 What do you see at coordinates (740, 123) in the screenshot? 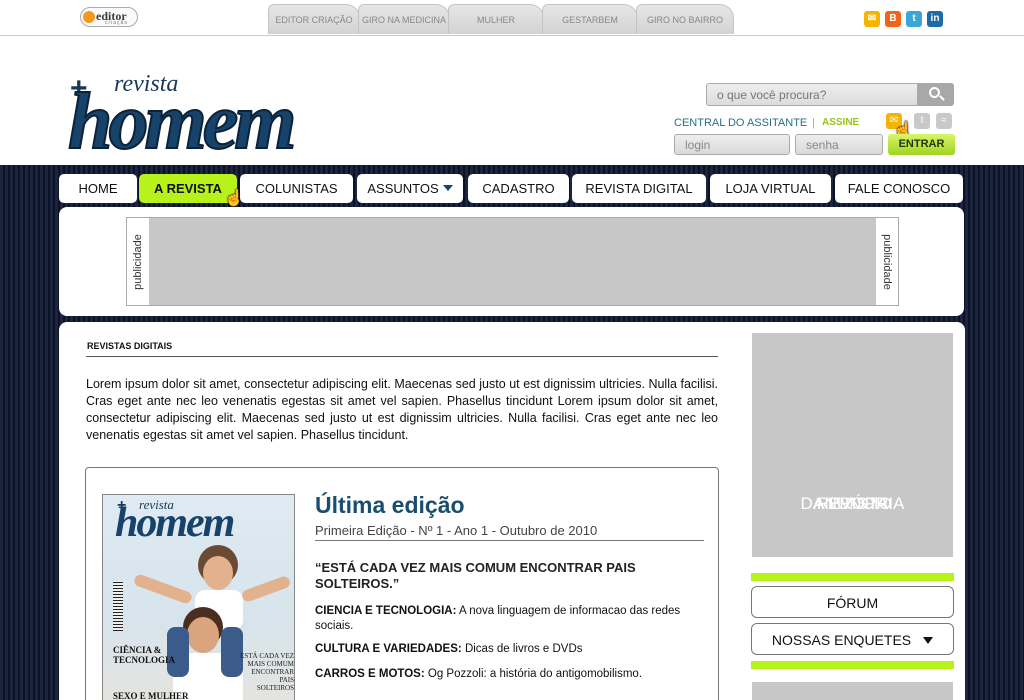
I see `central-assistente-link: CENTRAL DO ASSITANTE` at bounding box center [740, 123].